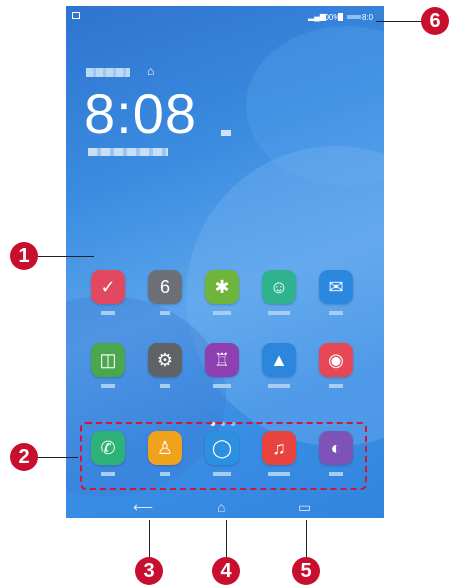  I want to click on navigation-bar: ⟵ ⌂ ▭, so click(225, 508).